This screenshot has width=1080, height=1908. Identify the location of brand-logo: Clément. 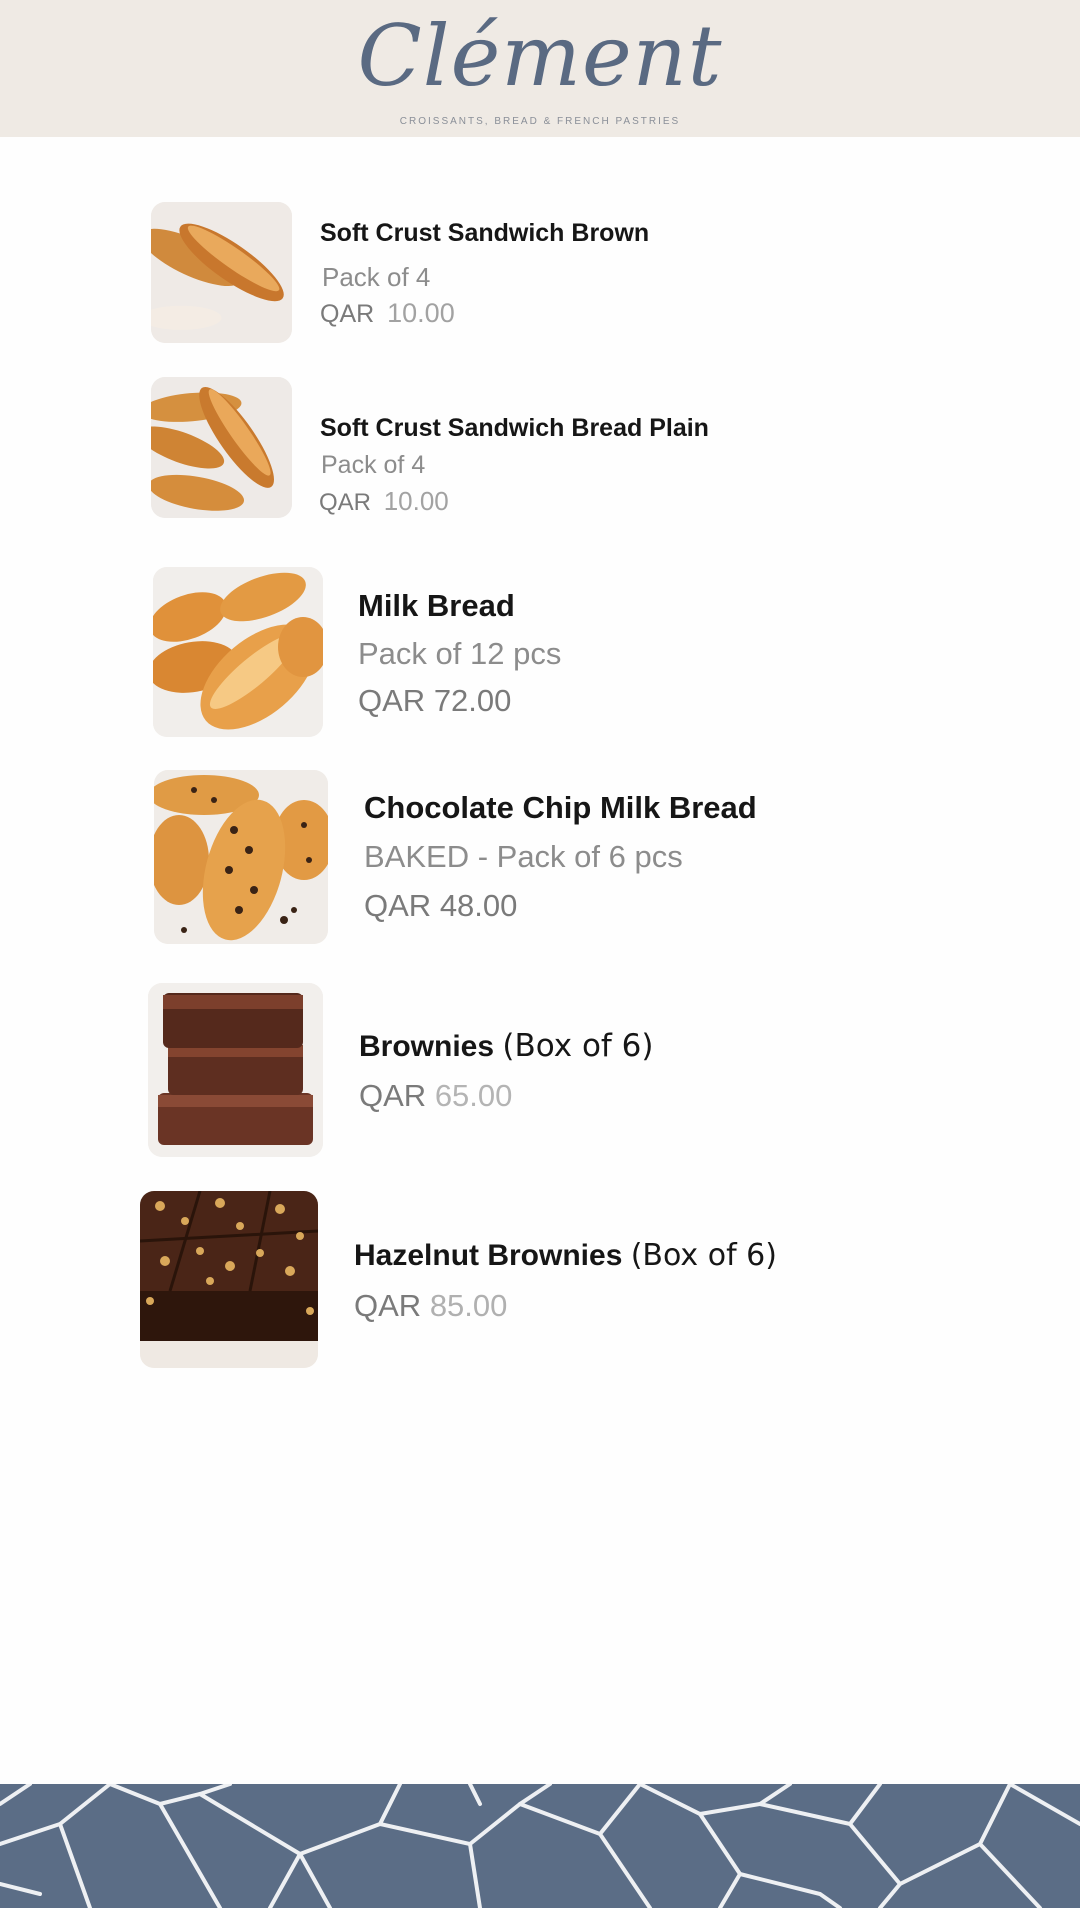
(540, 56).